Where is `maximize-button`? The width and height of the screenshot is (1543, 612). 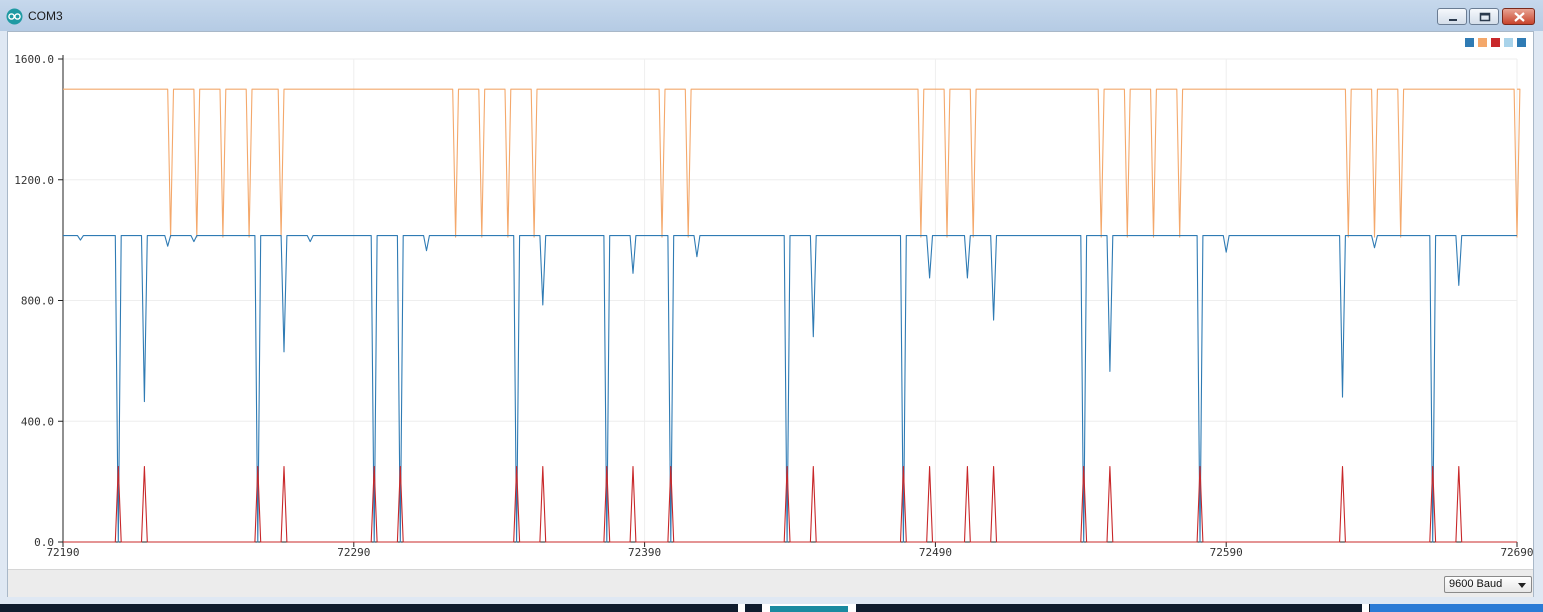
maximize-button is located at coordinates (1484, 16).